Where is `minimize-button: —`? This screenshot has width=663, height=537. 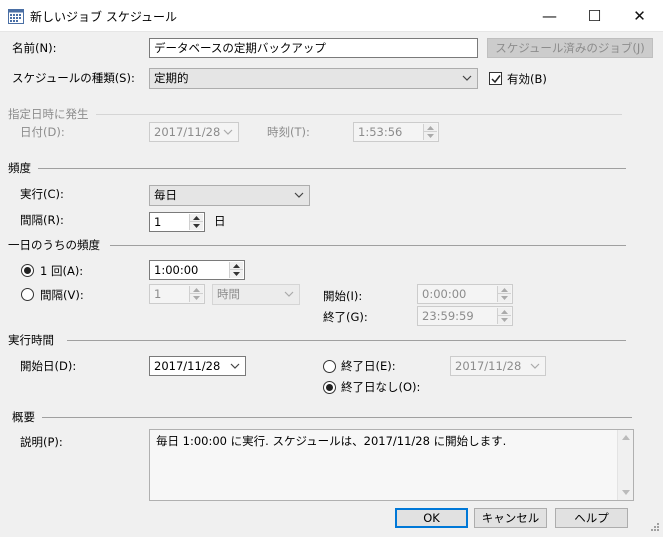
minimize-button: — is located at coordinates (549, 16).